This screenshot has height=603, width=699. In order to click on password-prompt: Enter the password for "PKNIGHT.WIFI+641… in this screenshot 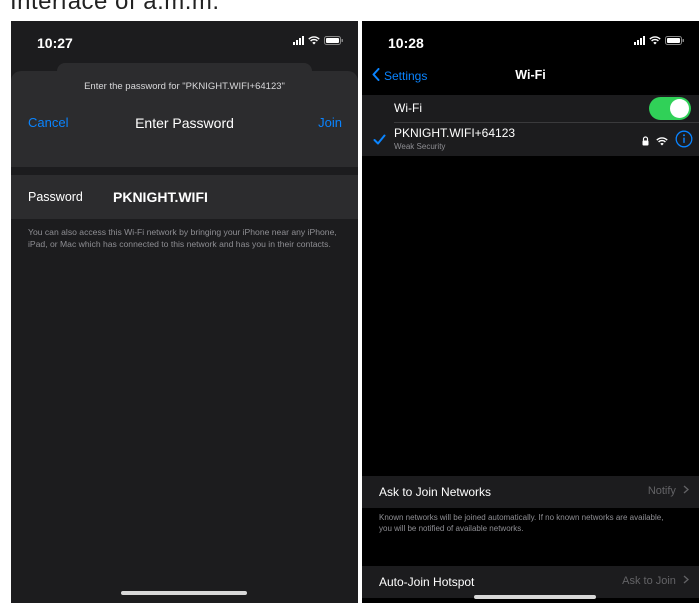, I will do `click(184, 86)`.